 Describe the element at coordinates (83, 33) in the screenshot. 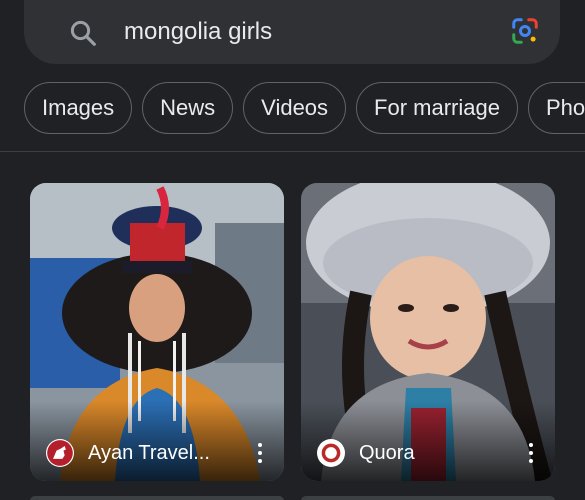

I see `search-icon` at that location.